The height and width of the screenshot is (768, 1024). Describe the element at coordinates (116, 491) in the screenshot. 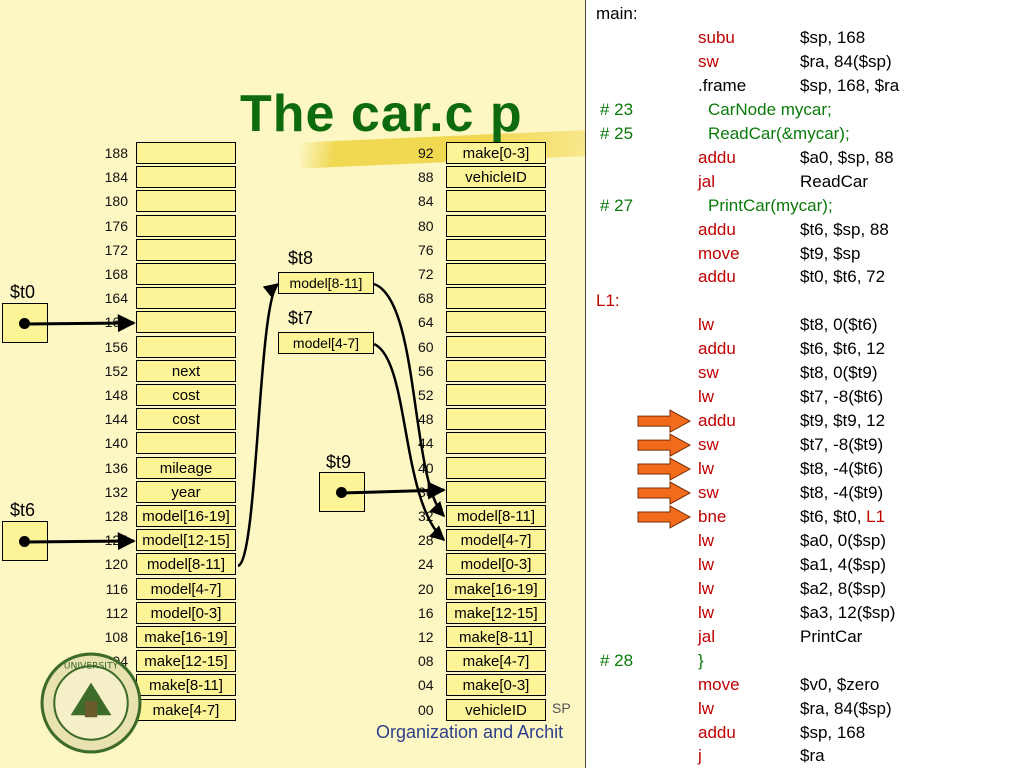

I see `left-address-label: 132` at that location.